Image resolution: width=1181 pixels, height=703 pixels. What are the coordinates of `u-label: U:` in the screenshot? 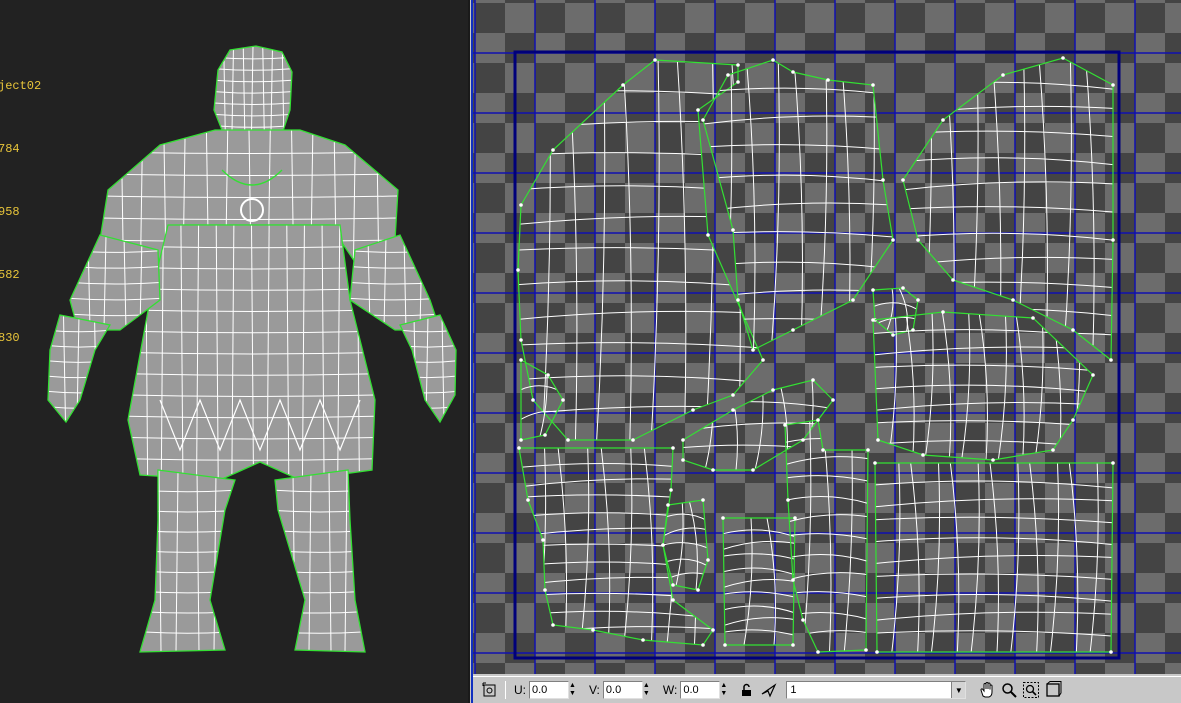 It's located at (520, 690).